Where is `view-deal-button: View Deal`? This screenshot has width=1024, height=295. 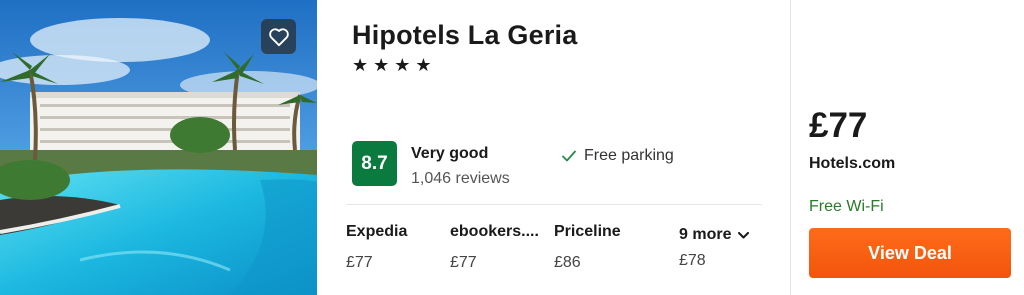
view-deal-button: View Deal is located at coordinates (910, 253).